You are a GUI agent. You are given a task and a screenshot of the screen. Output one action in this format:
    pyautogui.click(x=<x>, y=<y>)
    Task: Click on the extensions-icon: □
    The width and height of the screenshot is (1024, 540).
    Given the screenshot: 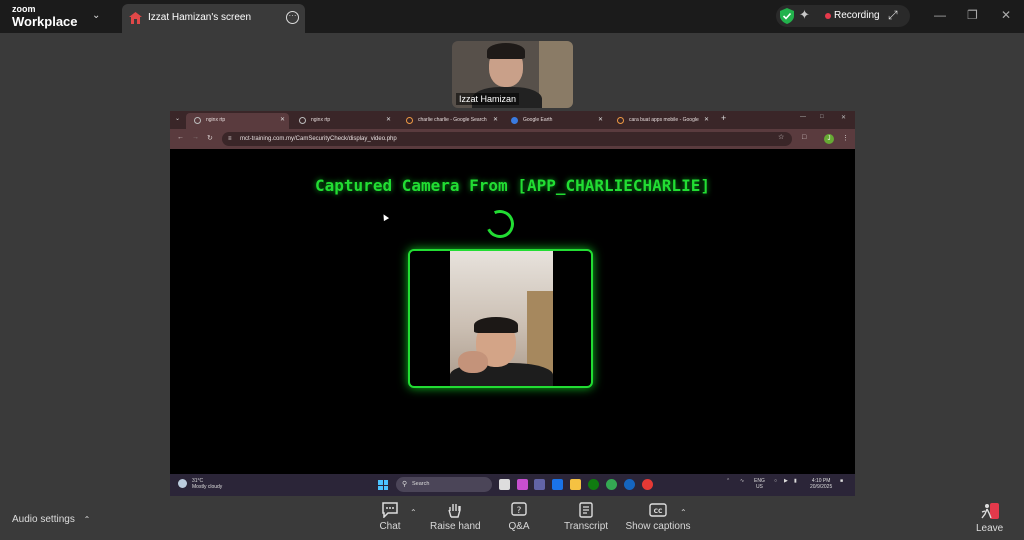 What is the action you would take?
    pyautogui.click(x=804, y=137)
    